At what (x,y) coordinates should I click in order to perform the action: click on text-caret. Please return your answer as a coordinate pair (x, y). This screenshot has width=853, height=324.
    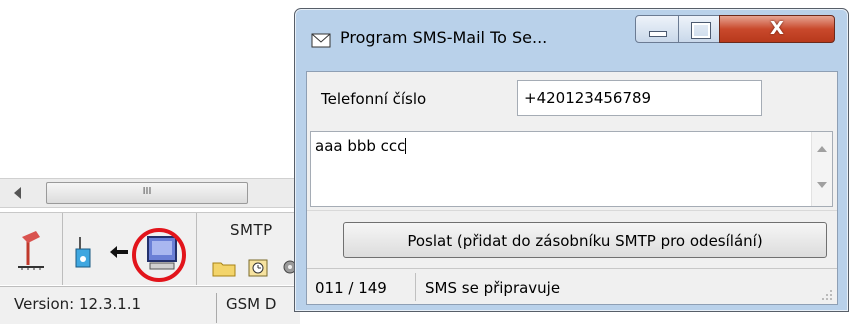
    Looking at the image, I should click on (406, 146).